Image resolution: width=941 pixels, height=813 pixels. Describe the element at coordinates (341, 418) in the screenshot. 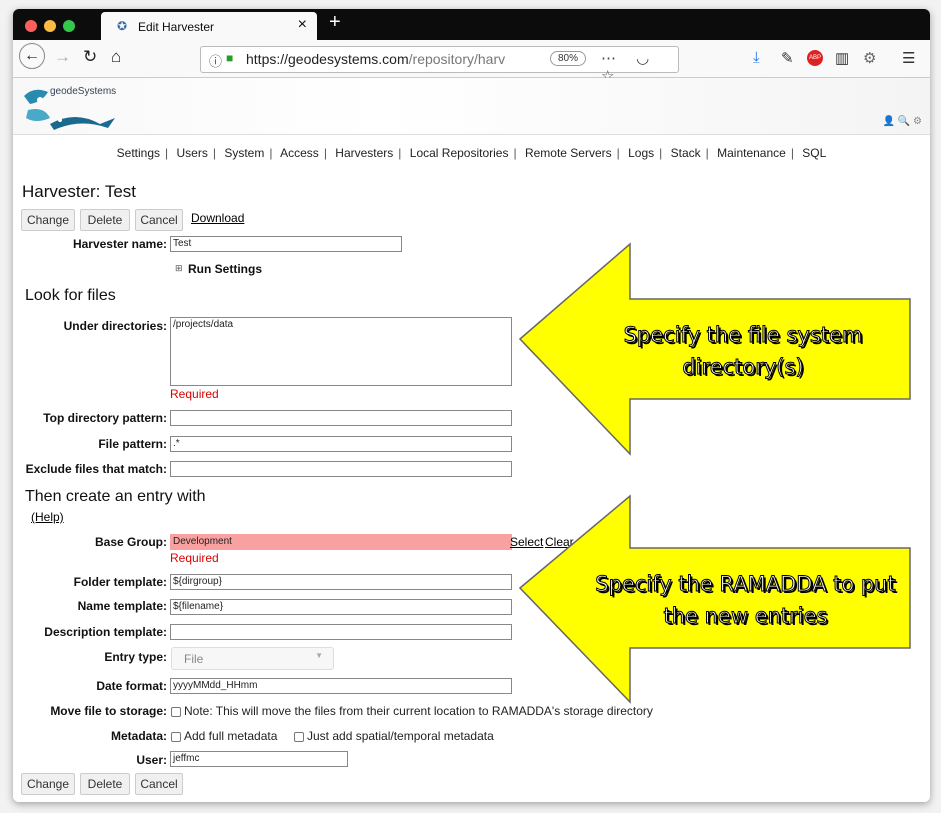

I see `top-directory-input` at that location.